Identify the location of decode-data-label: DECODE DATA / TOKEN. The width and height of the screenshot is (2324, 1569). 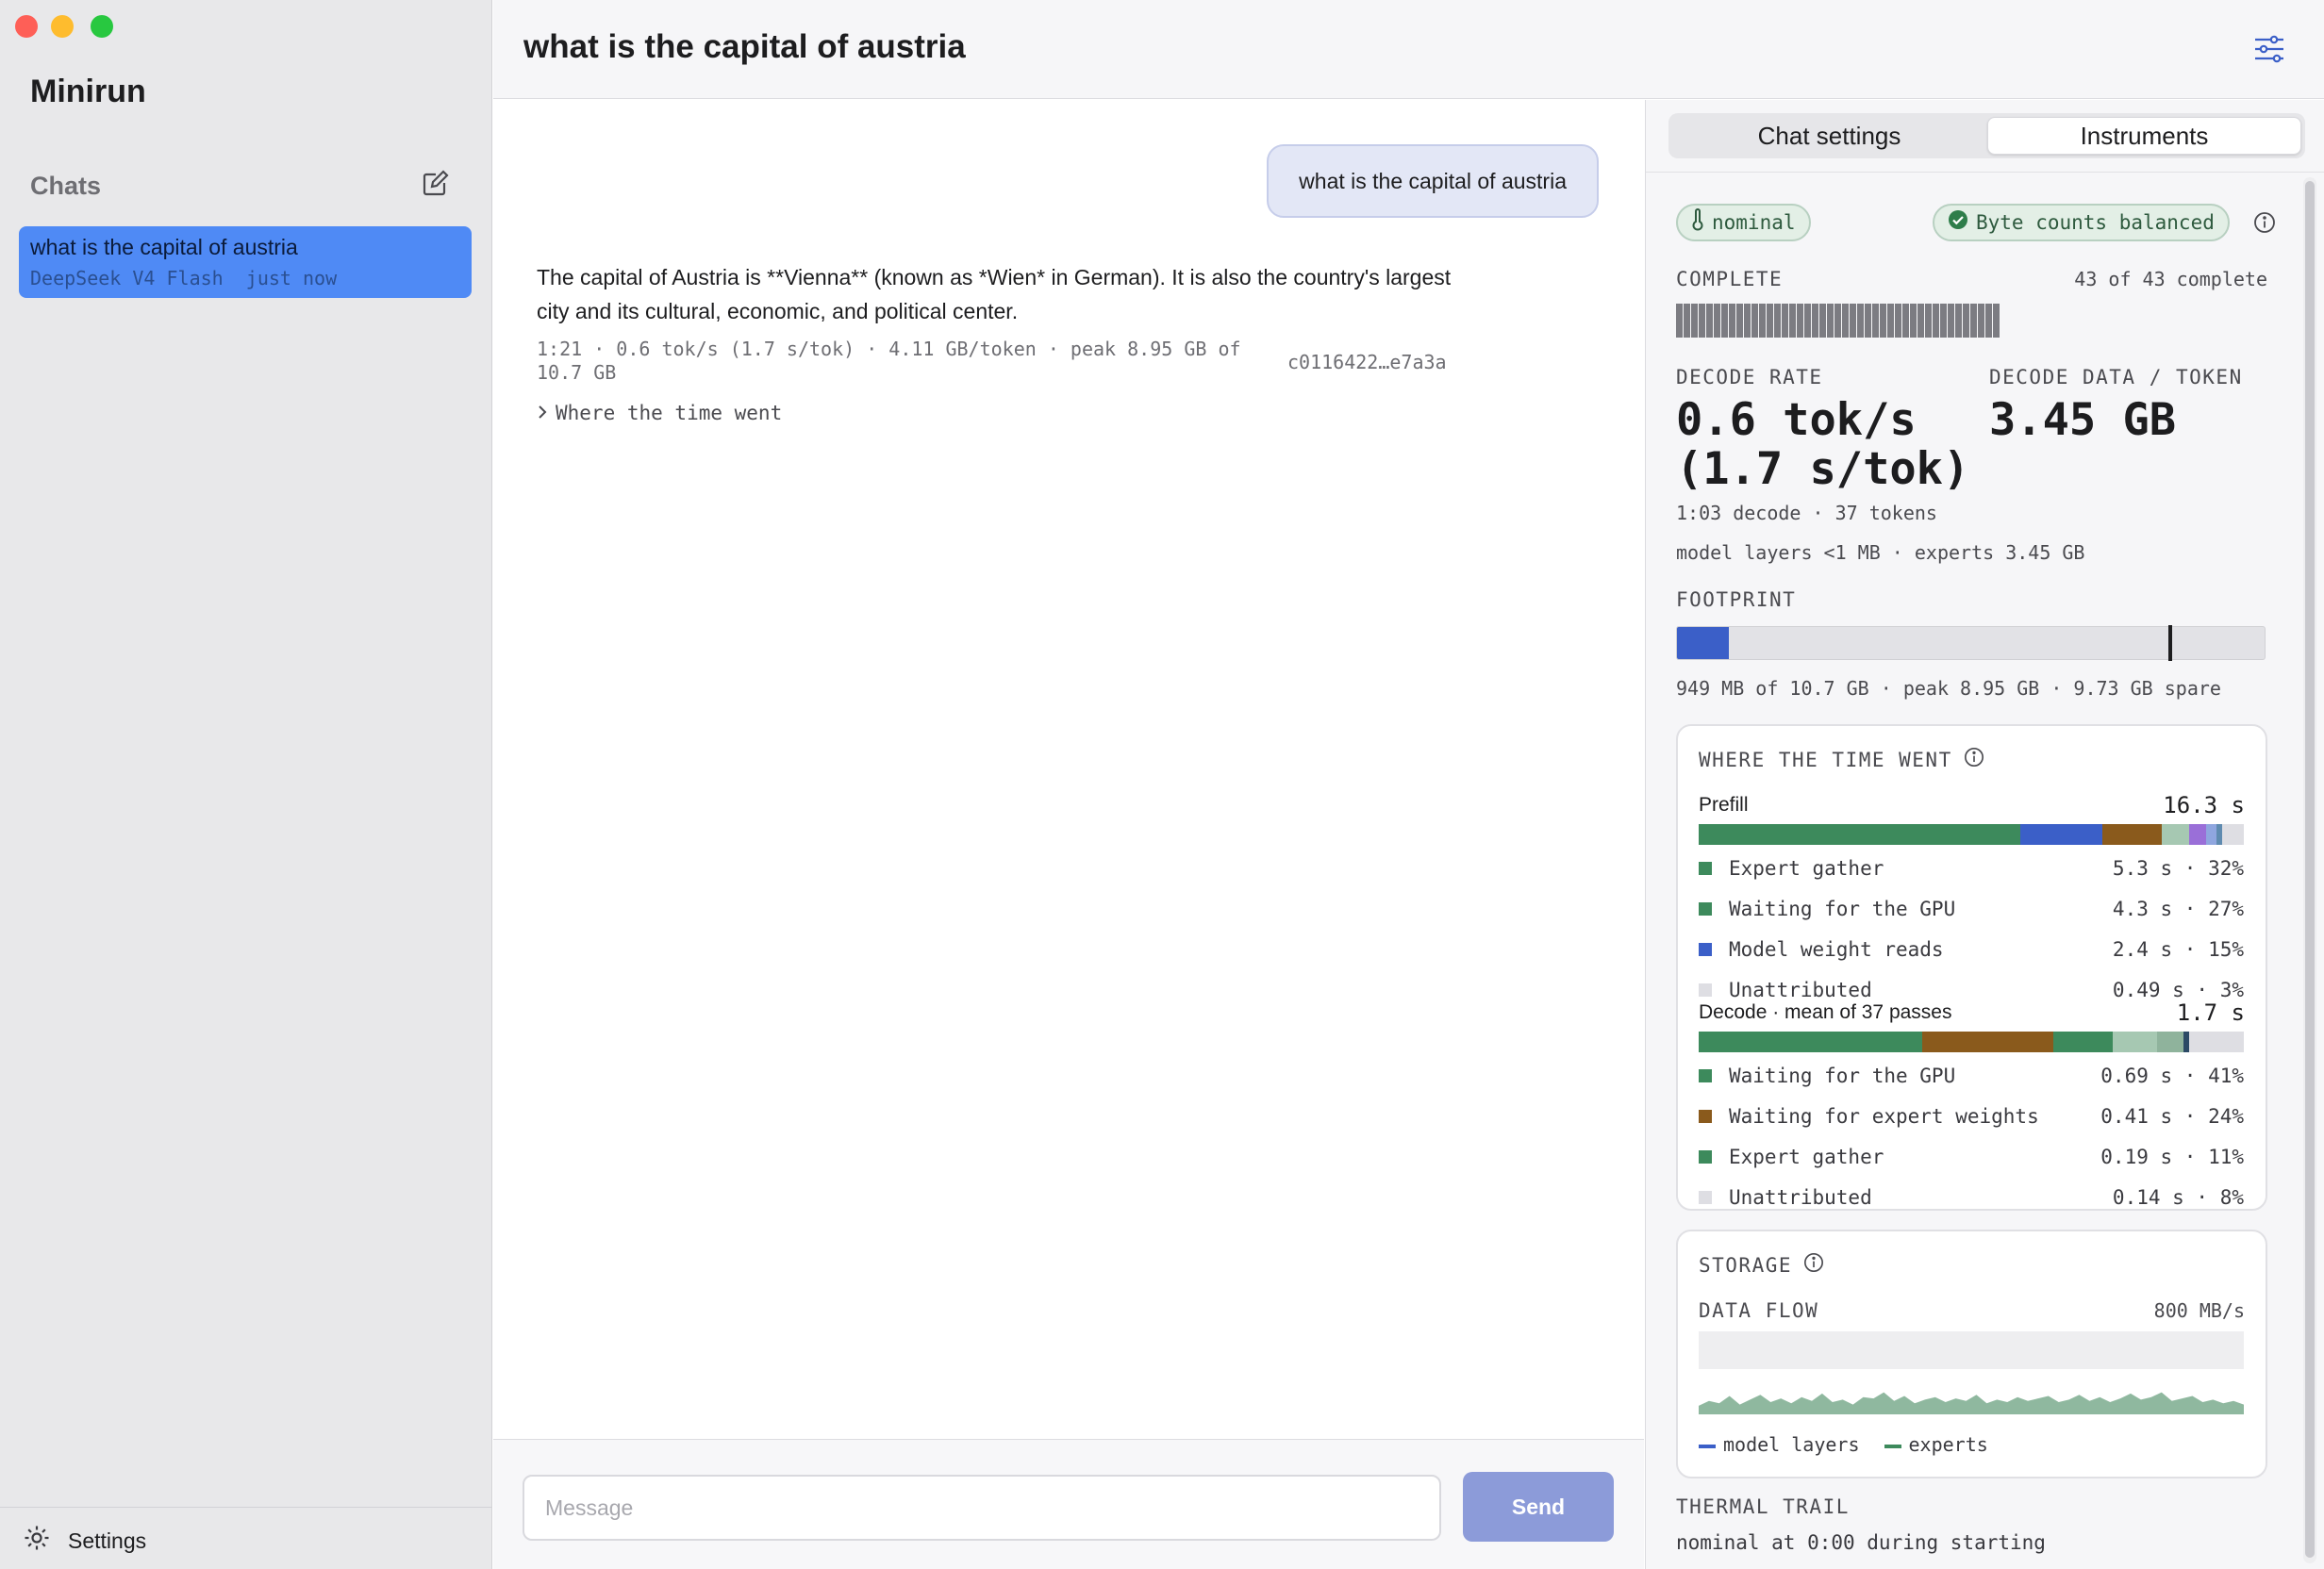
(2116, 377).